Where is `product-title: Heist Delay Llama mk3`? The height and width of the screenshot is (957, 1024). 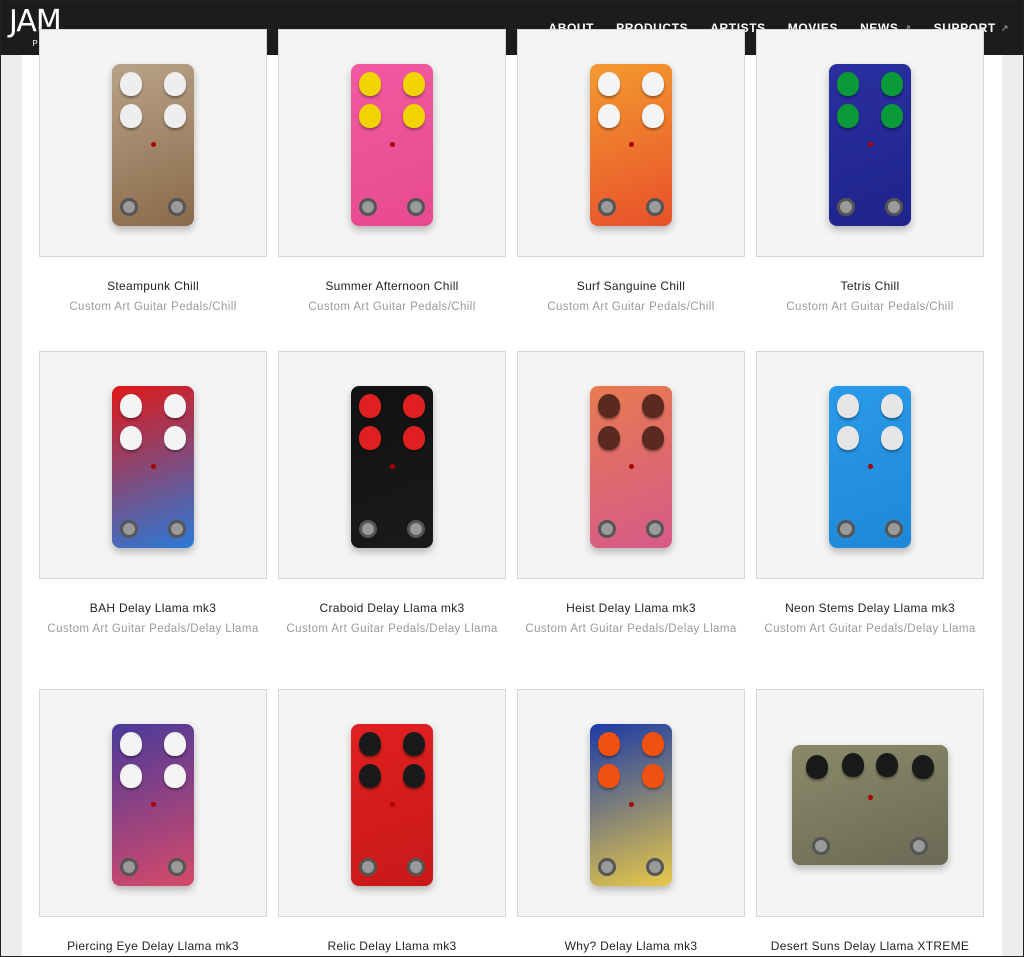
product-title: Heist Delay Llama mk3 is located at coordinates (631, 608).